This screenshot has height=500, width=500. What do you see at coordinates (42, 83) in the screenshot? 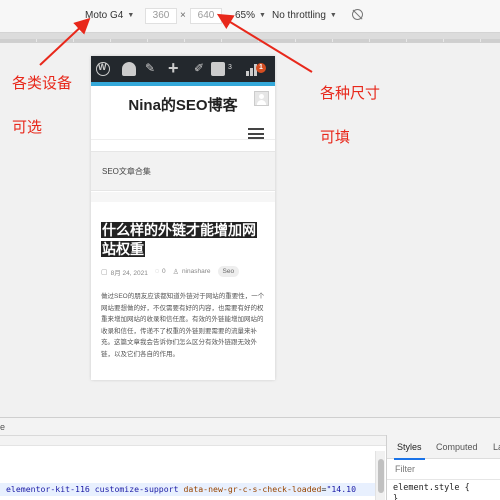
I see `annotation-device: 各类设备` at bounding box center [42, 83].